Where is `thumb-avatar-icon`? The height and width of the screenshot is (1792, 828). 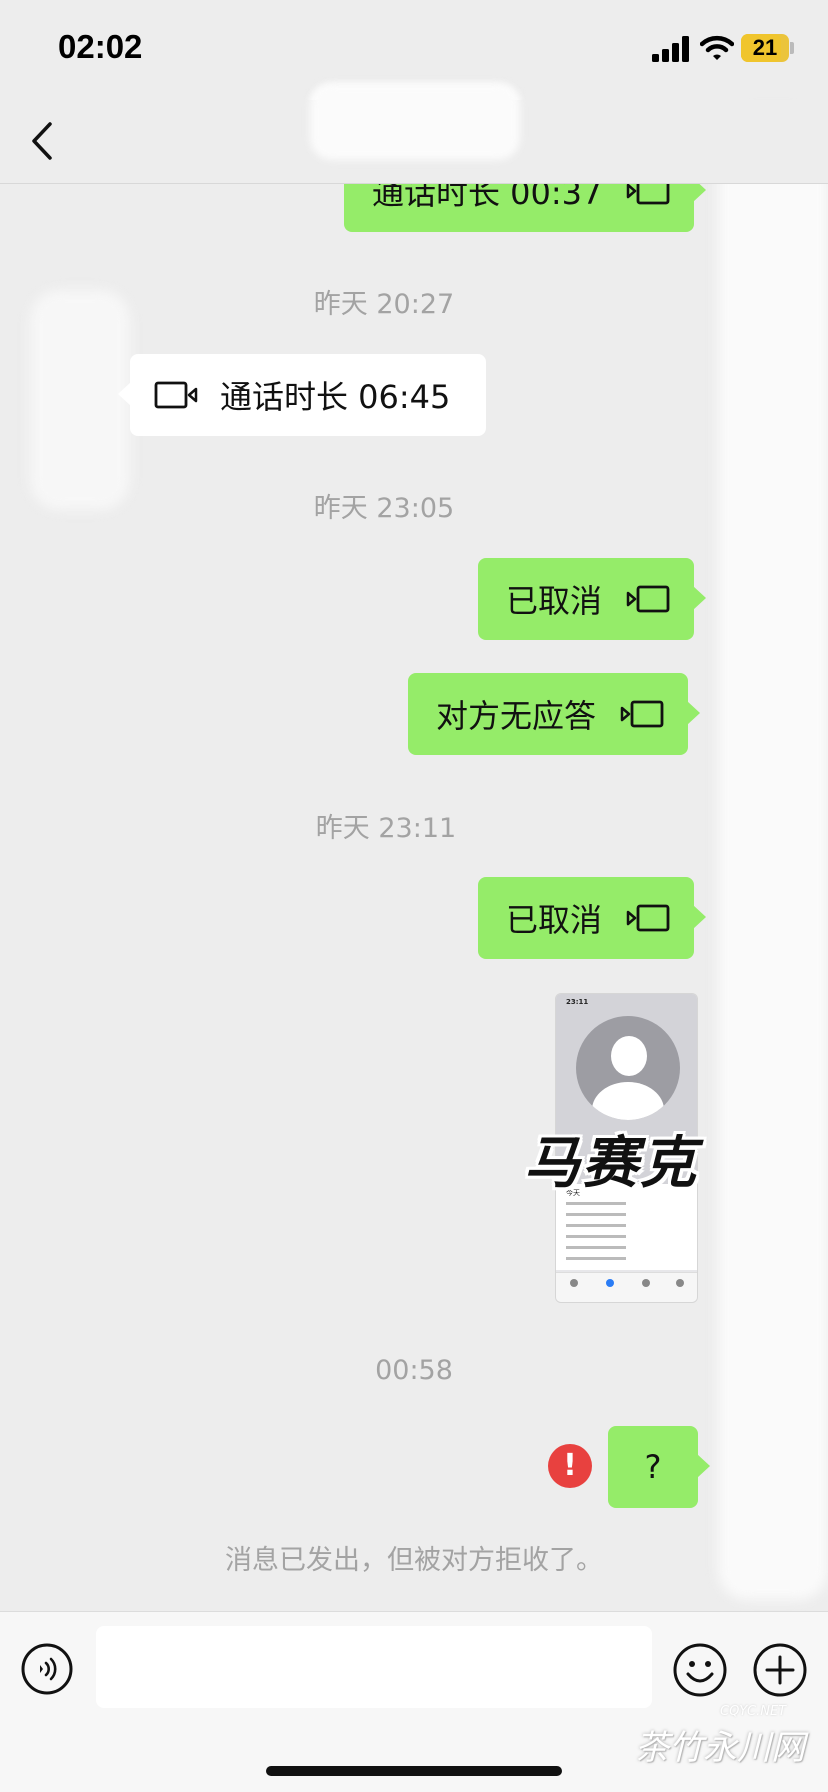
thumb-avatar-icon is located at coordinates (628, 1068).